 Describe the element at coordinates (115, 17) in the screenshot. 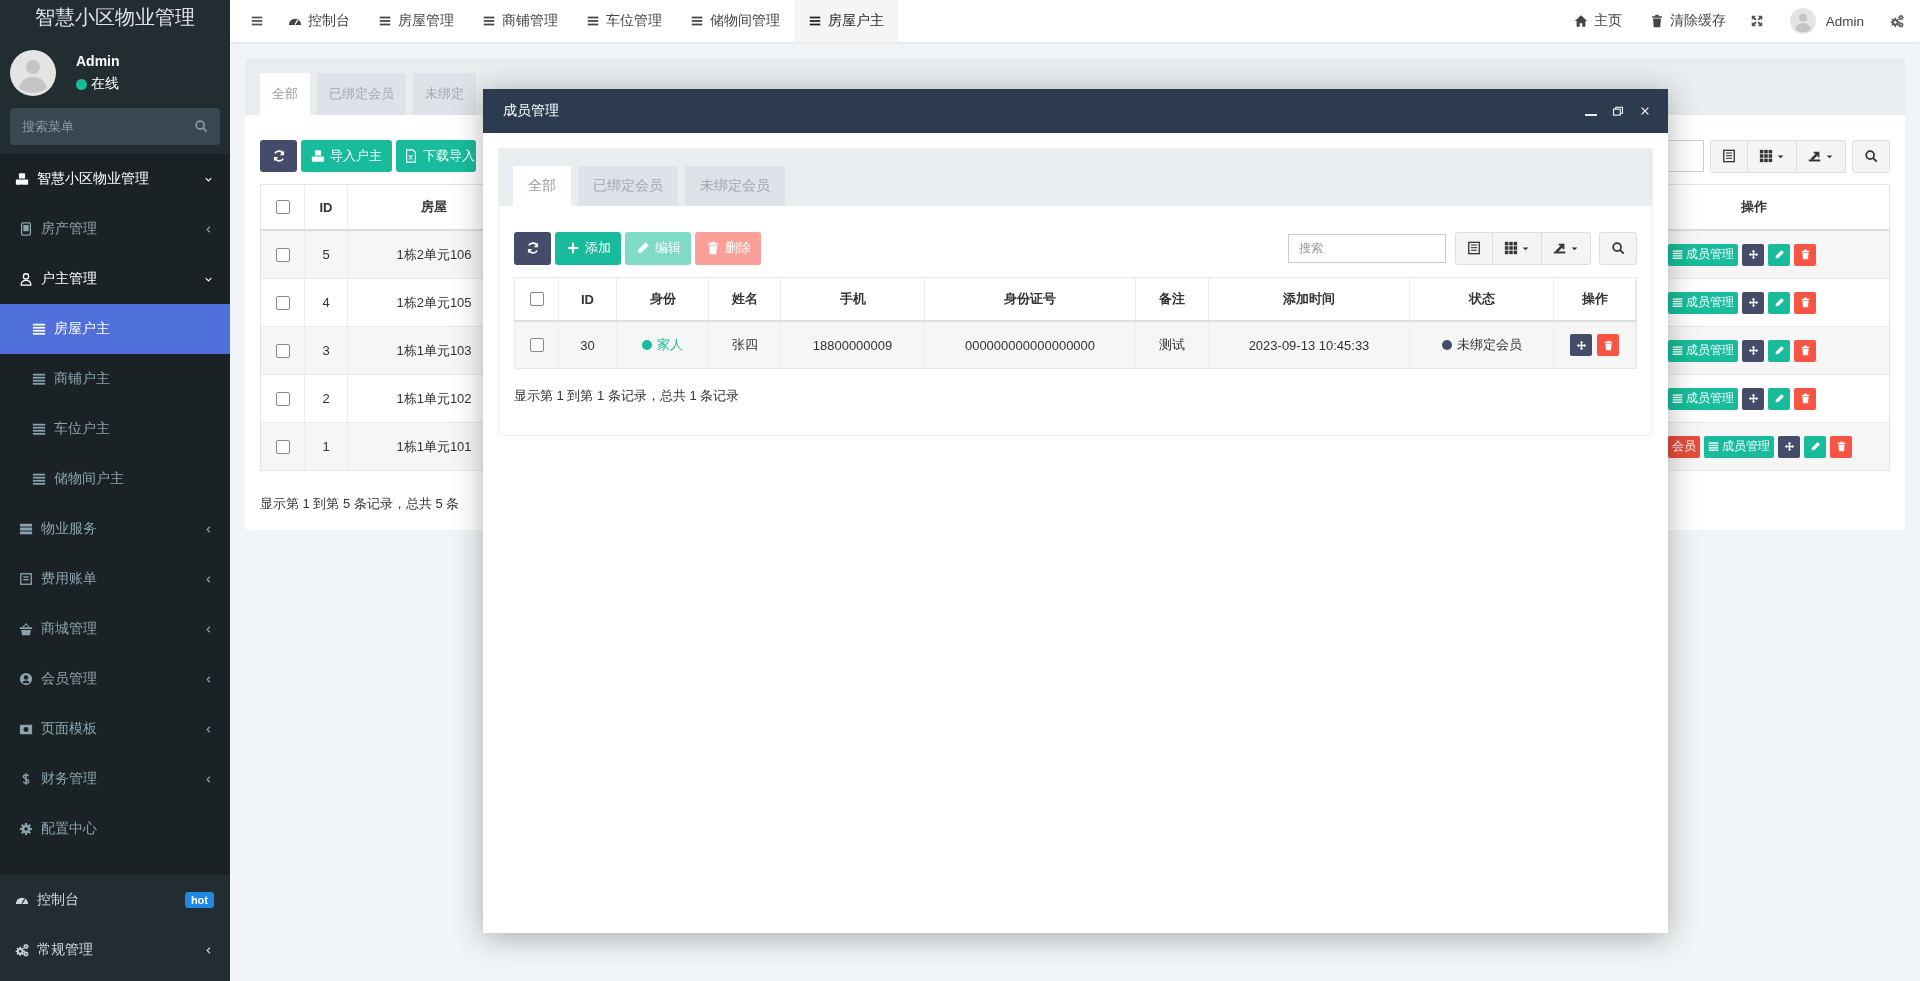

I see `app-title: 智慧小区物业管理` at that location.